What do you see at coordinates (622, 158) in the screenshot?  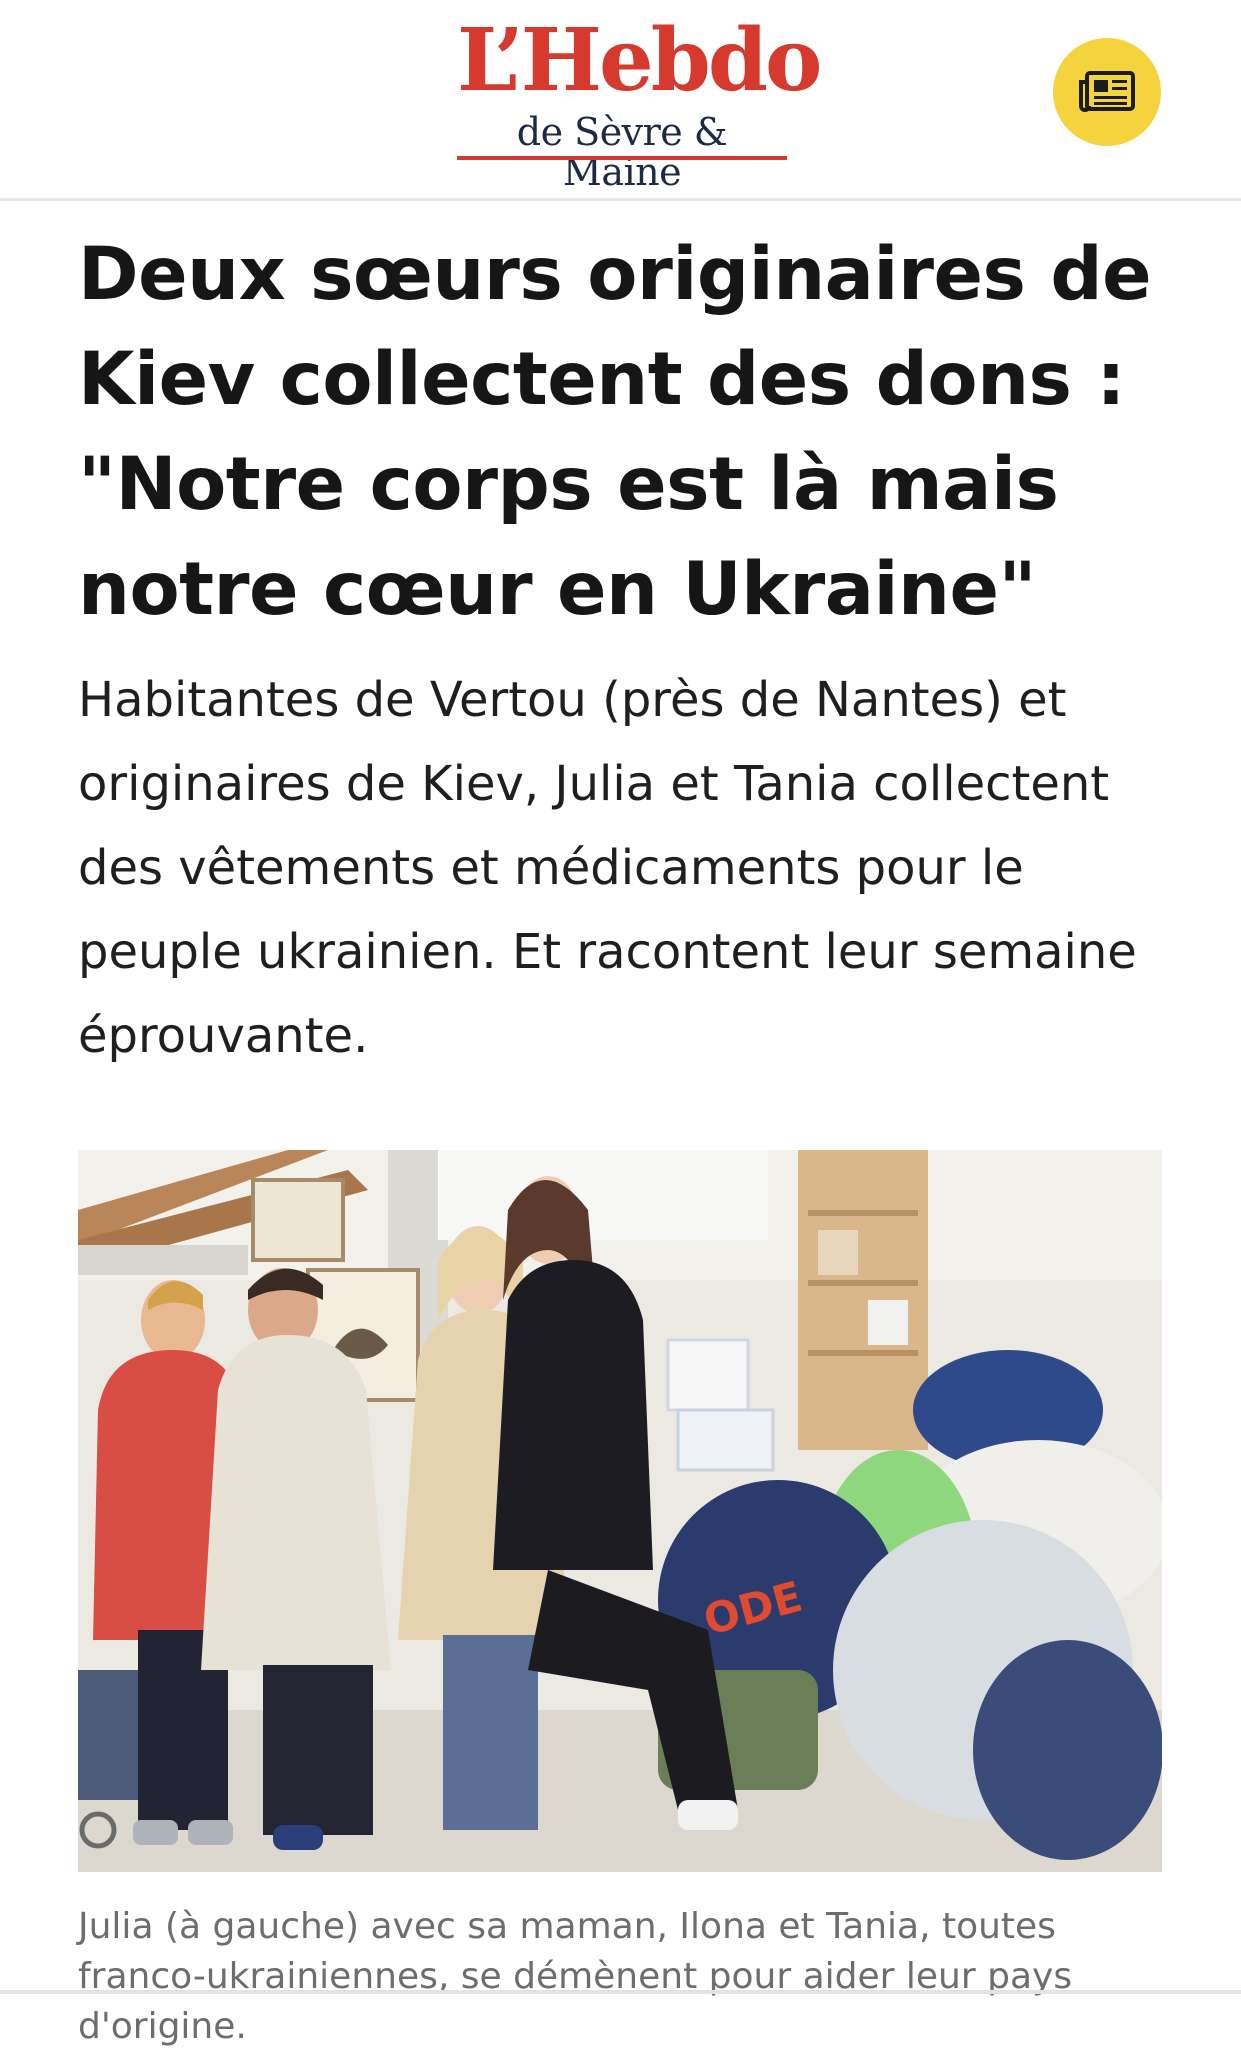 I see `logo-underline` at bounding box center [622, 158].